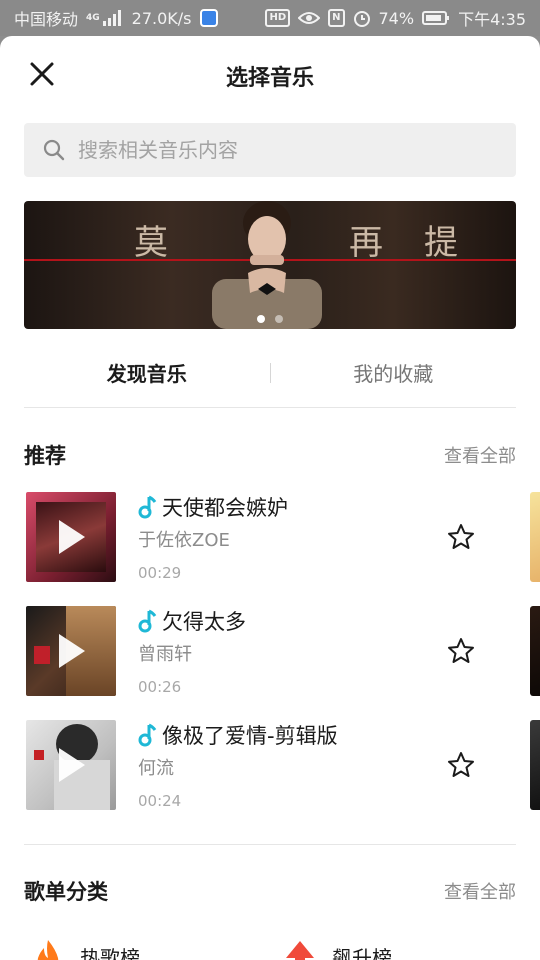 The width and height of the screenshot is (540, 960). What do you see at coordinates (156, 768) in the screenshot?
I see `song-artist: 何流` at bounding box center [156, 768].